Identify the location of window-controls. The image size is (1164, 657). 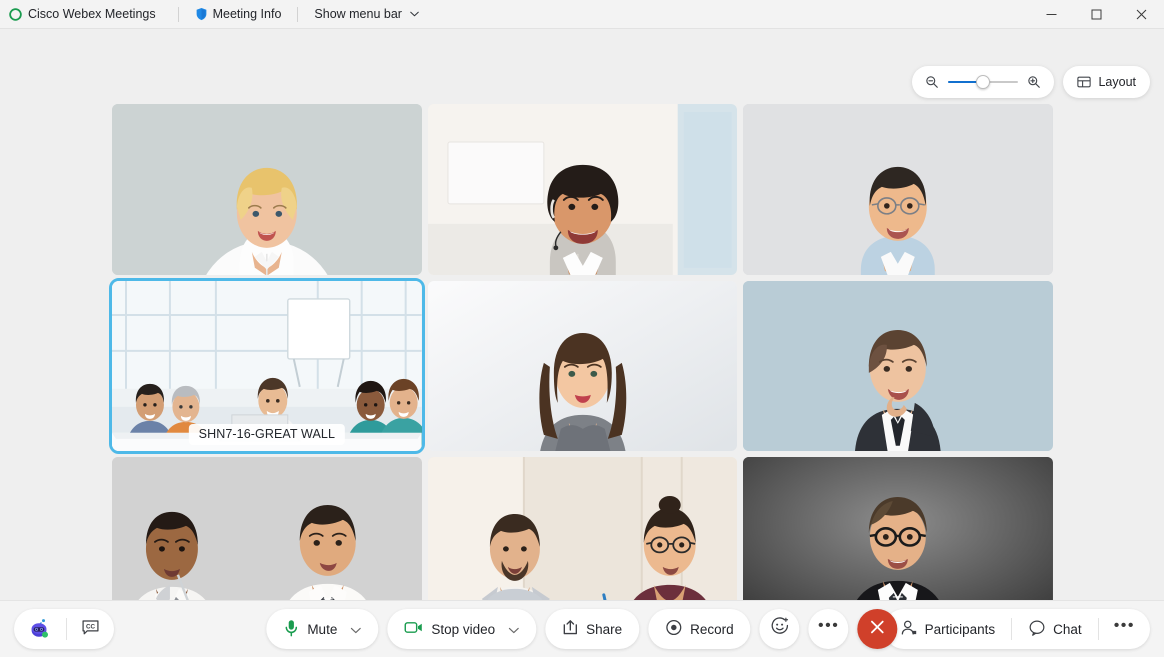
(1096, 14).